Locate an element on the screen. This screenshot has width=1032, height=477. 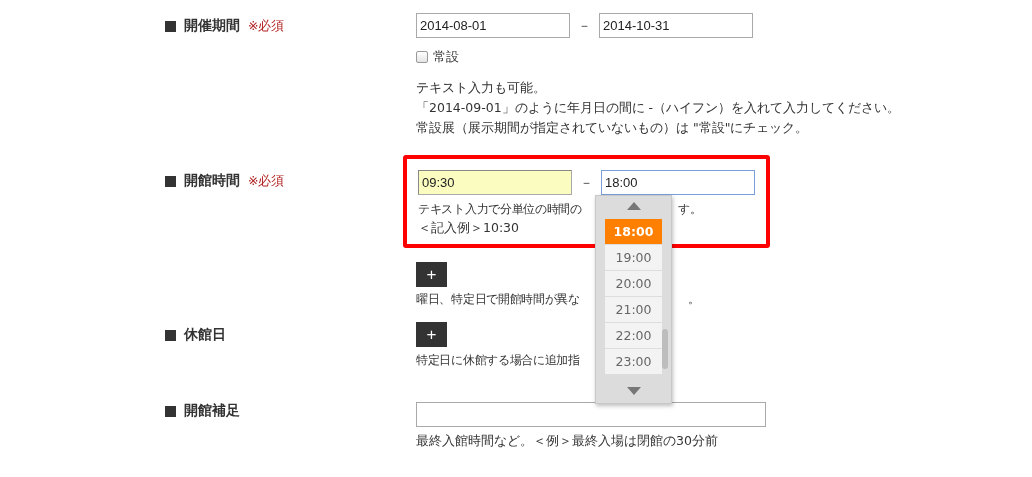
field-label: 開催期間 is located at coordinates (212, 26).